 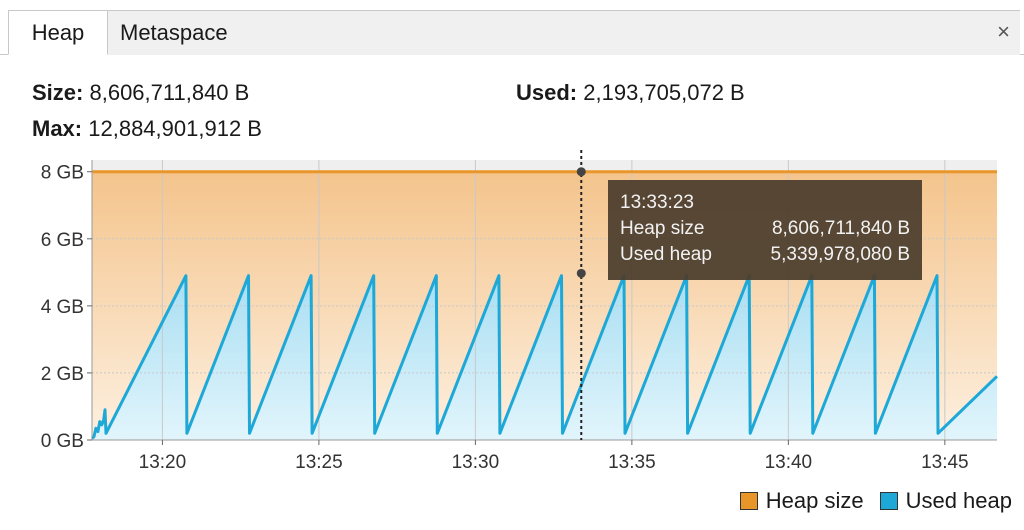 What do you see at coordinates (958, 500) in the screenshot?
I see `legend-label: Used heap` at bounding box center [958, 500].